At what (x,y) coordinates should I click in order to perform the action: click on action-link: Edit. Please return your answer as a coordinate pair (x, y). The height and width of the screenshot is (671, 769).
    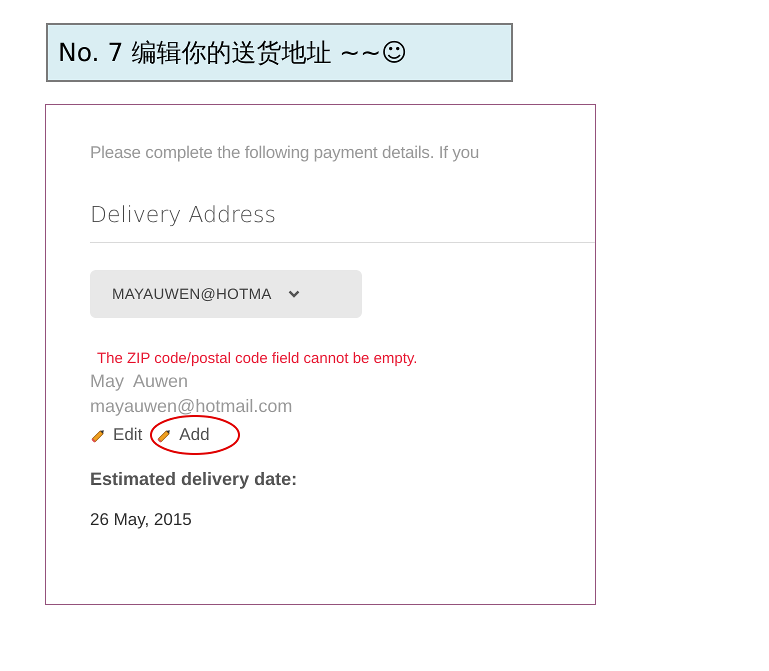
    Looking at the image, I should click on (116, 435).